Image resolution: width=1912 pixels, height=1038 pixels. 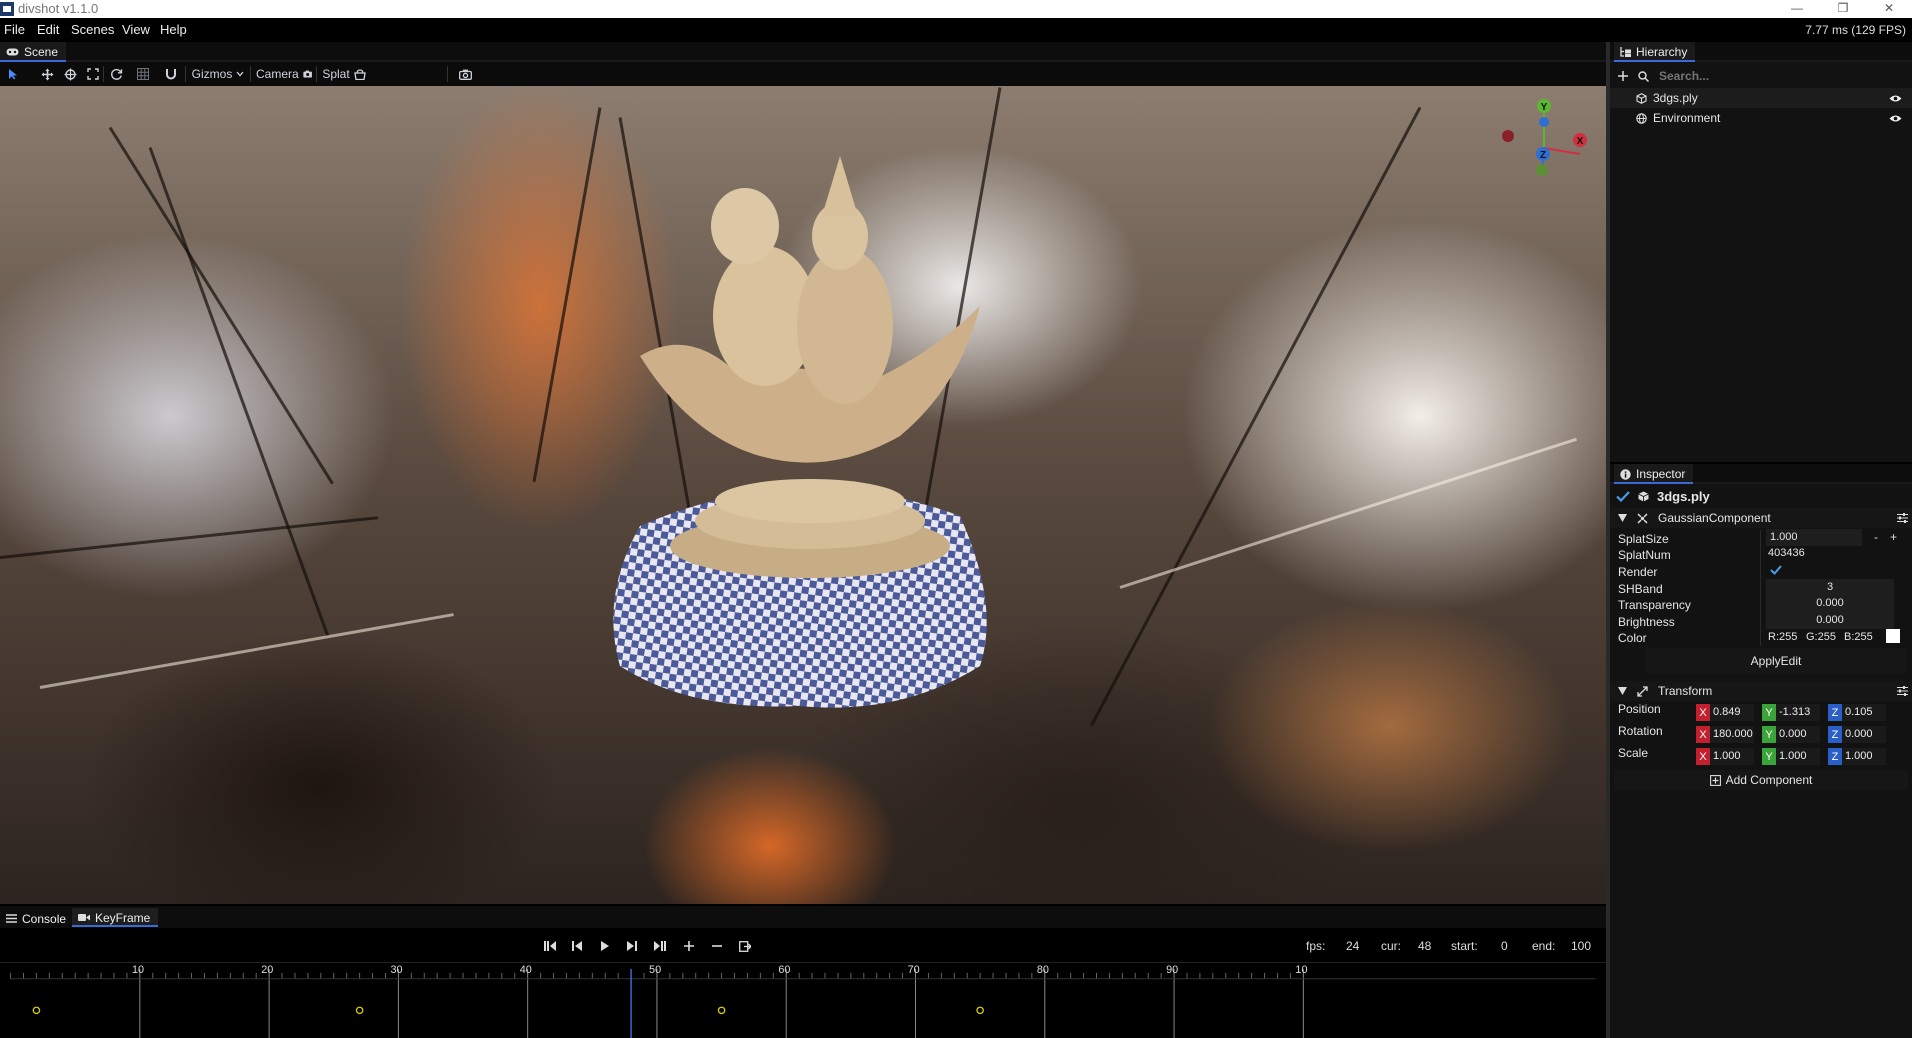 What do you see at coordinates (1544, 107) in the screenshot?
I see `gizmo-y-label: Y` at bounding box center [1544, 107].